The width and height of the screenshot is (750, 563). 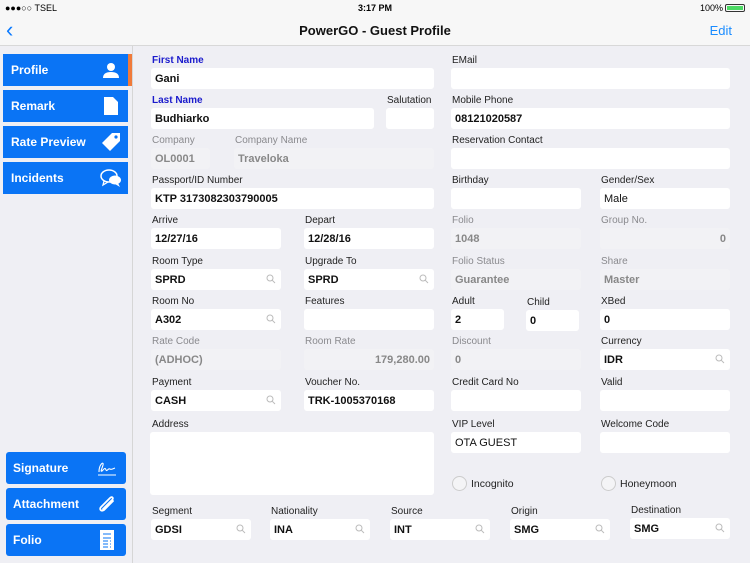 I want to click on vip-level-label: VIP Level, so click(x=473, y=424).